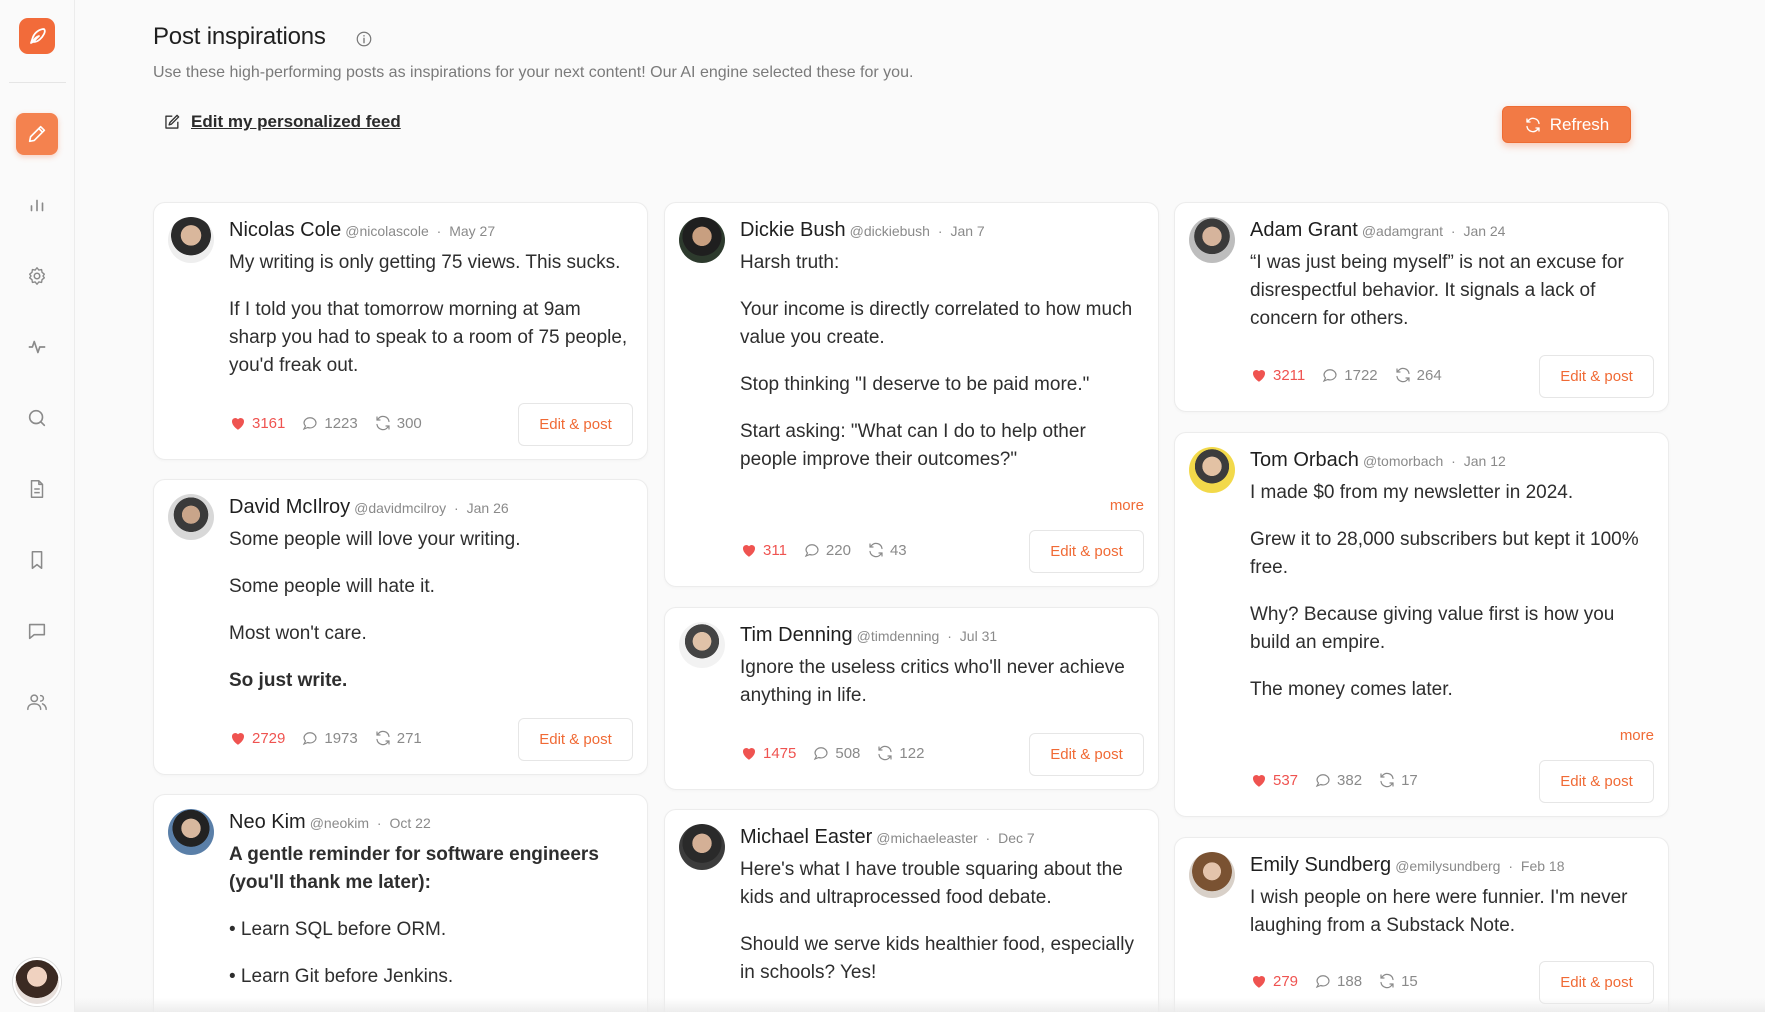 The height and width of the screenshot is (1012, 1765). What do you see at coordinates (775, 550) in the screenshot?
I see `likes-count: 311` at bounding box center [775, 550].